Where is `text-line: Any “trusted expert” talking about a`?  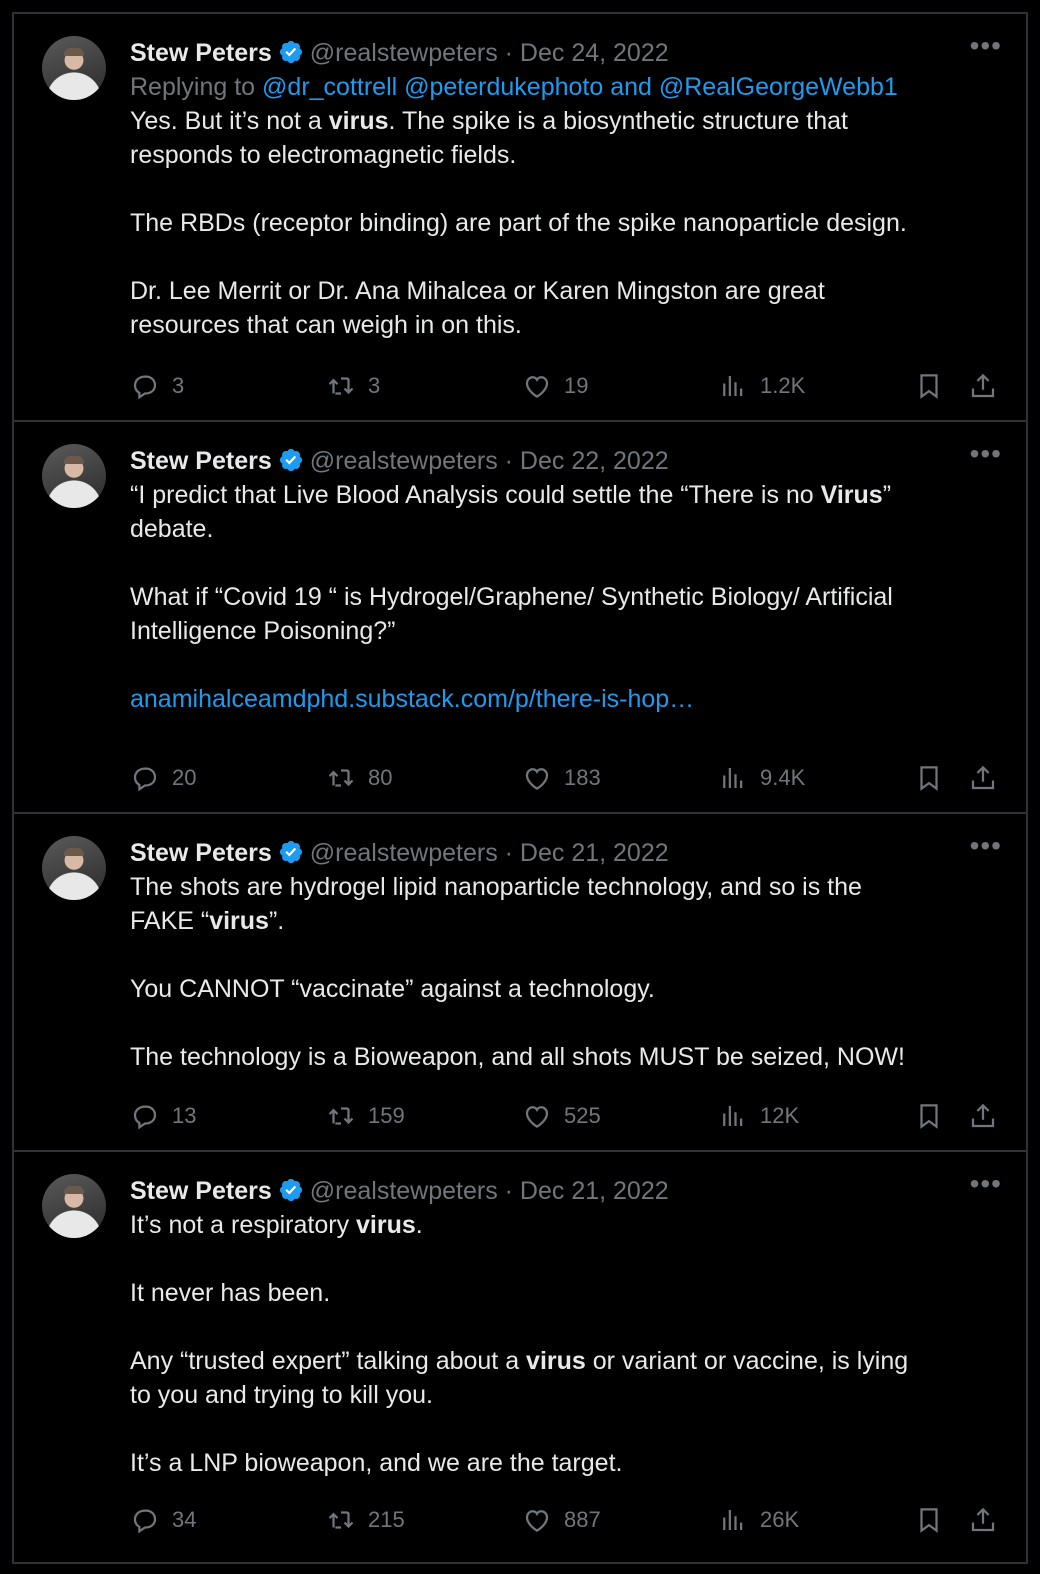
text-line: Any “trusted expert” talking about a is located at coordinates (328, 1361).